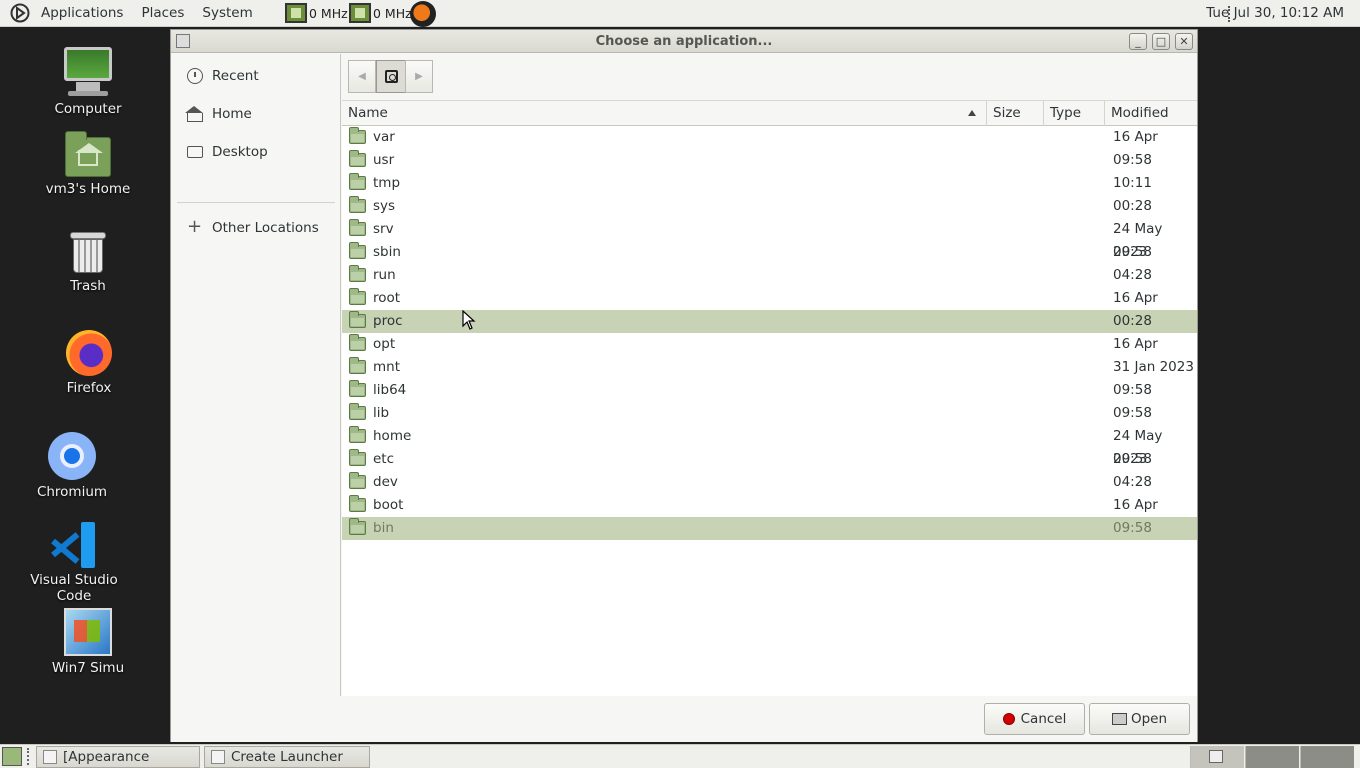 The width and height of the screenshot is (1360, 768). I want to click on file-name: run, so click(384, 275).